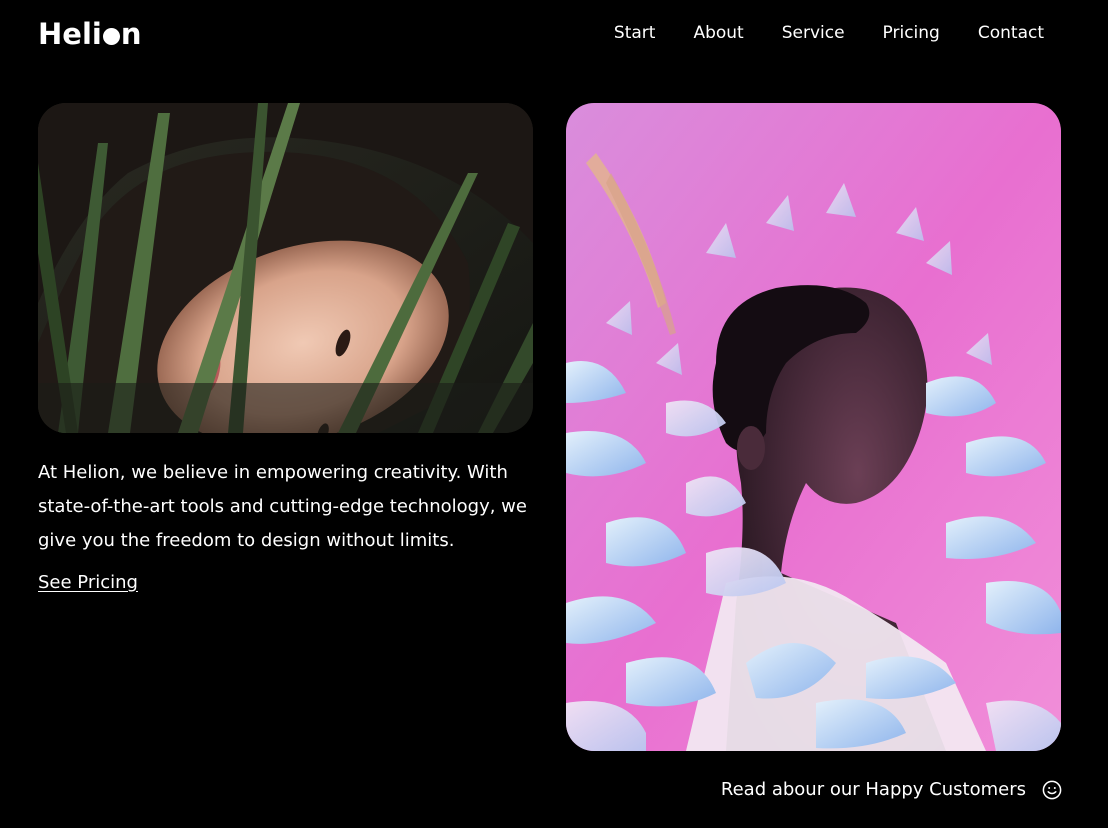  Describe the element at coordinates (813, 33) in the screenshot. I see `nav-service: Service` at that location.